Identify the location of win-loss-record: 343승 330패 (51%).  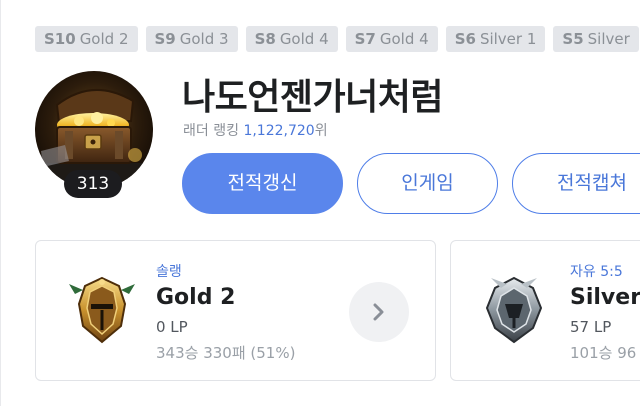
(226, 353).